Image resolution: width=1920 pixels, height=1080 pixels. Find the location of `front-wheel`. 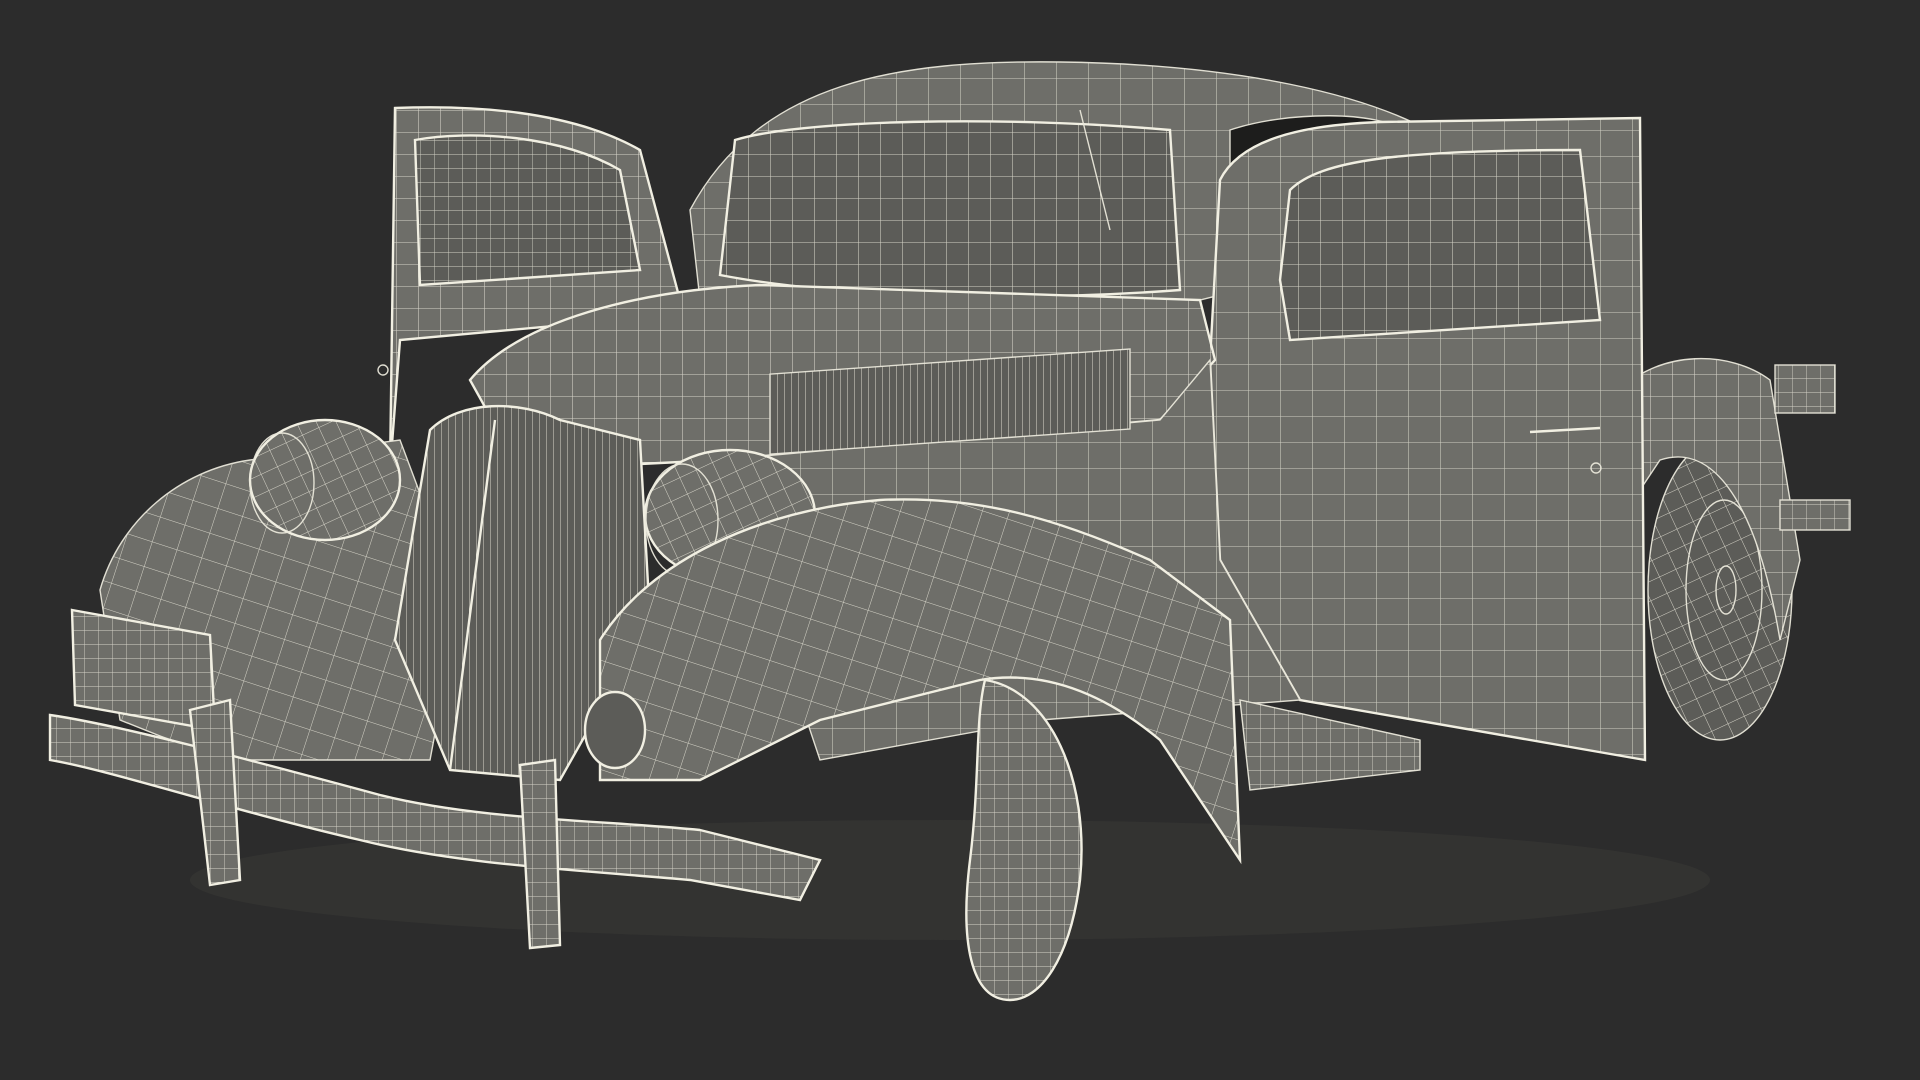

front-wheel is located at coordinates (1024, 840).